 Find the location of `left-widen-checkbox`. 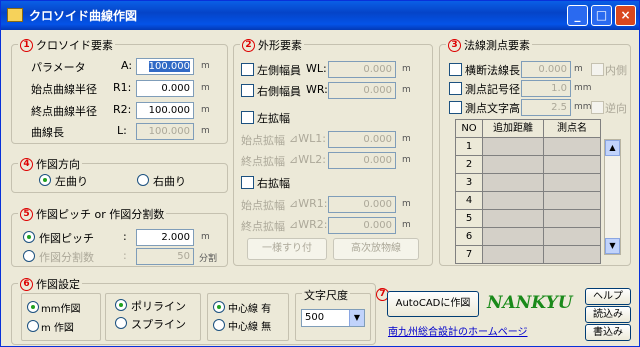

left-widen-checkbox is located at coordinates (247, 117).